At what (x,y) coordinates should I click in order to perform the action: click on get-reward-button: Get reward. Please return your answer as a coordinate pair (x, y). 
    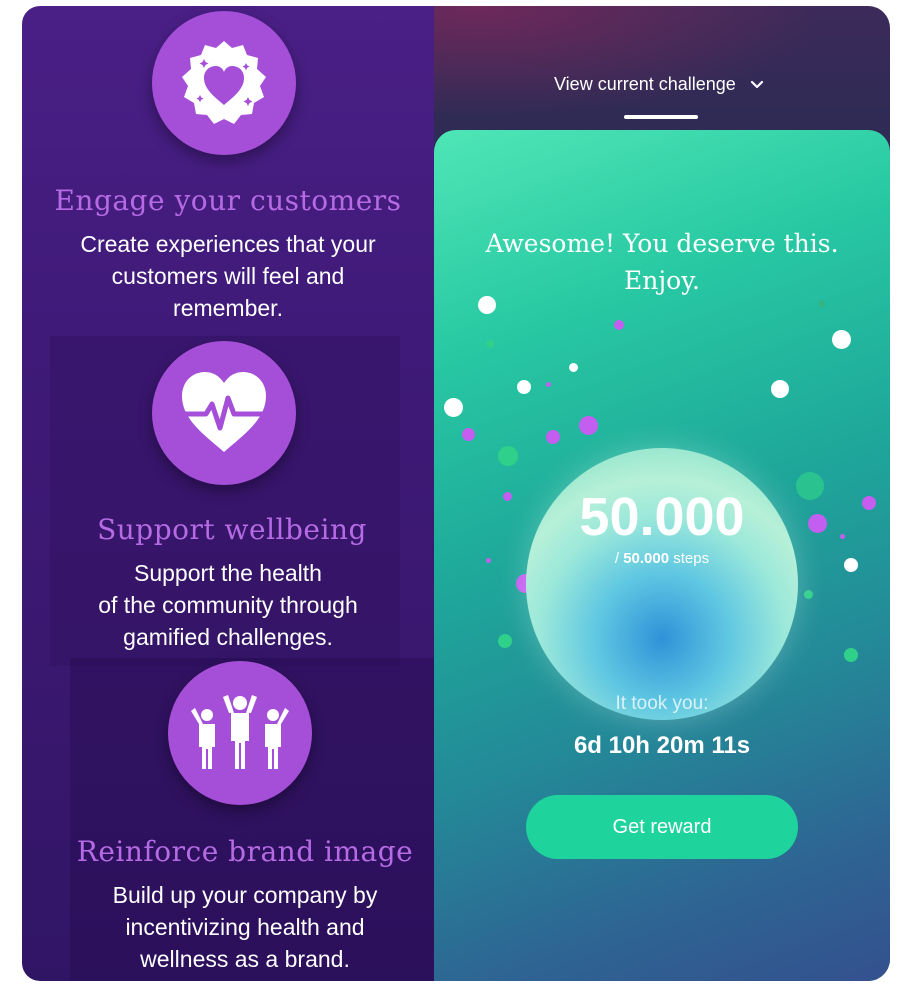
    Looking at the image, I should click on (662, 827).